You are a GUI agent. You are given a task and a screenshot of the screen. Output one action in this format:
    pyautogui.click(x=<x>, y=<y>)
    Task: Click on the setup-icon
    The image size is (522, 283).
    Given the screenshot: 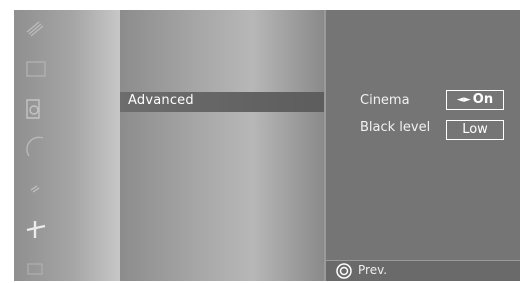 What is the action you would take?
    pyautogui.click(x=36, y=229)
    